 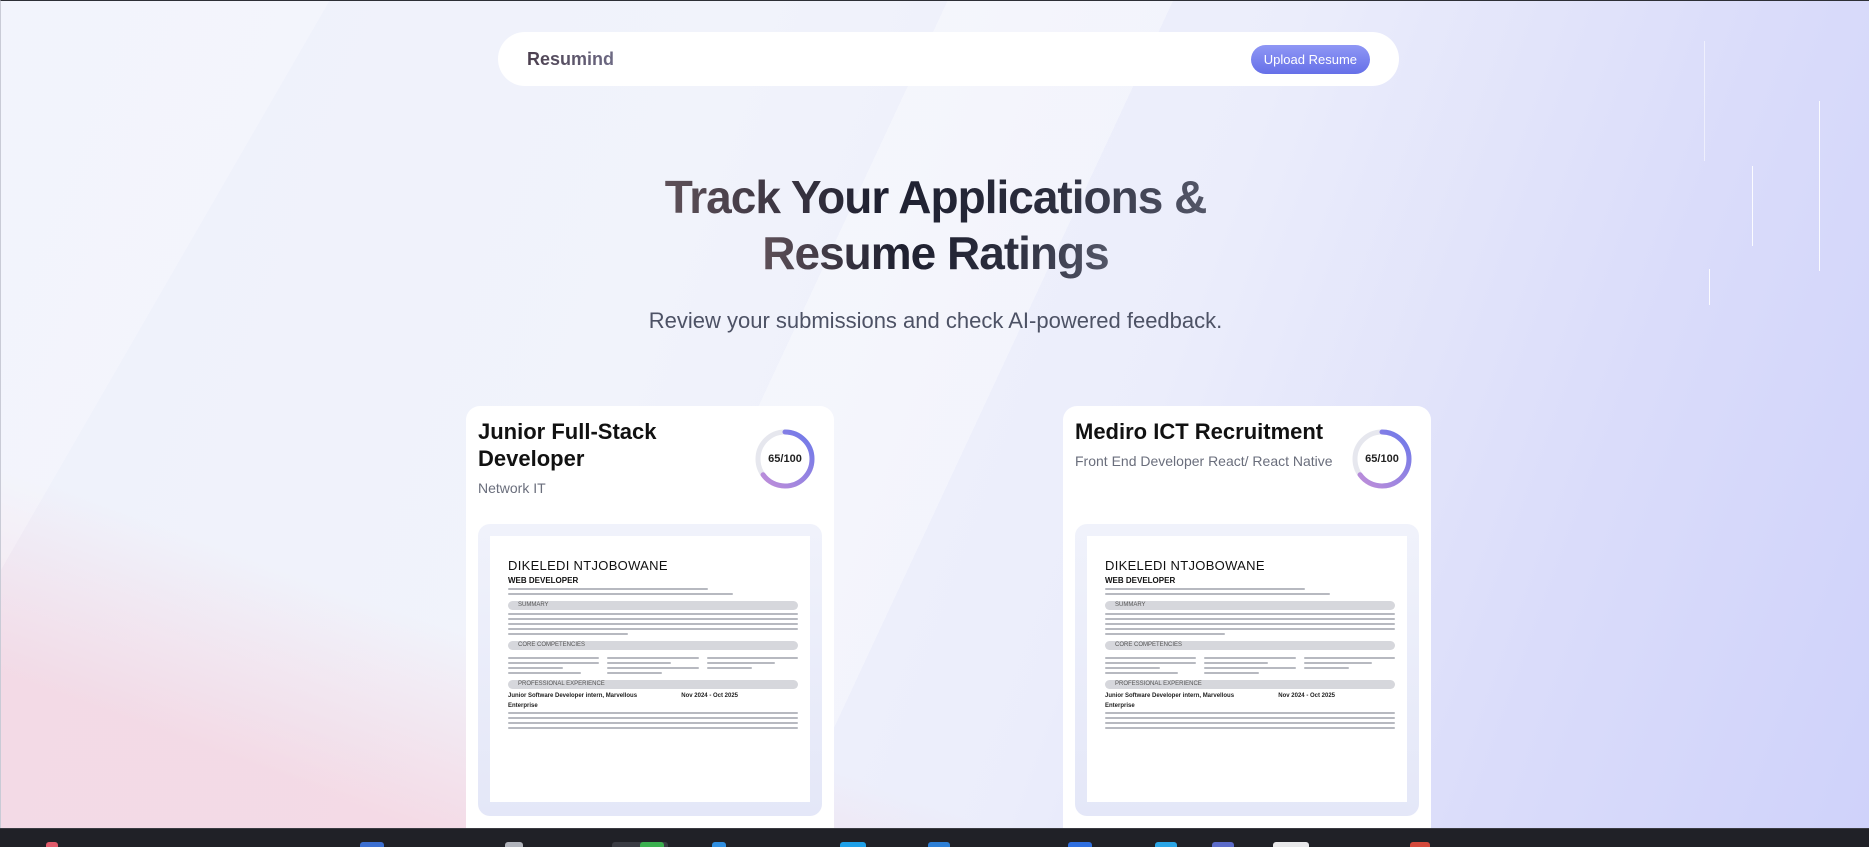 I want to click on upload-resume-button: Upload Resume, so click(x=1310, y=59).